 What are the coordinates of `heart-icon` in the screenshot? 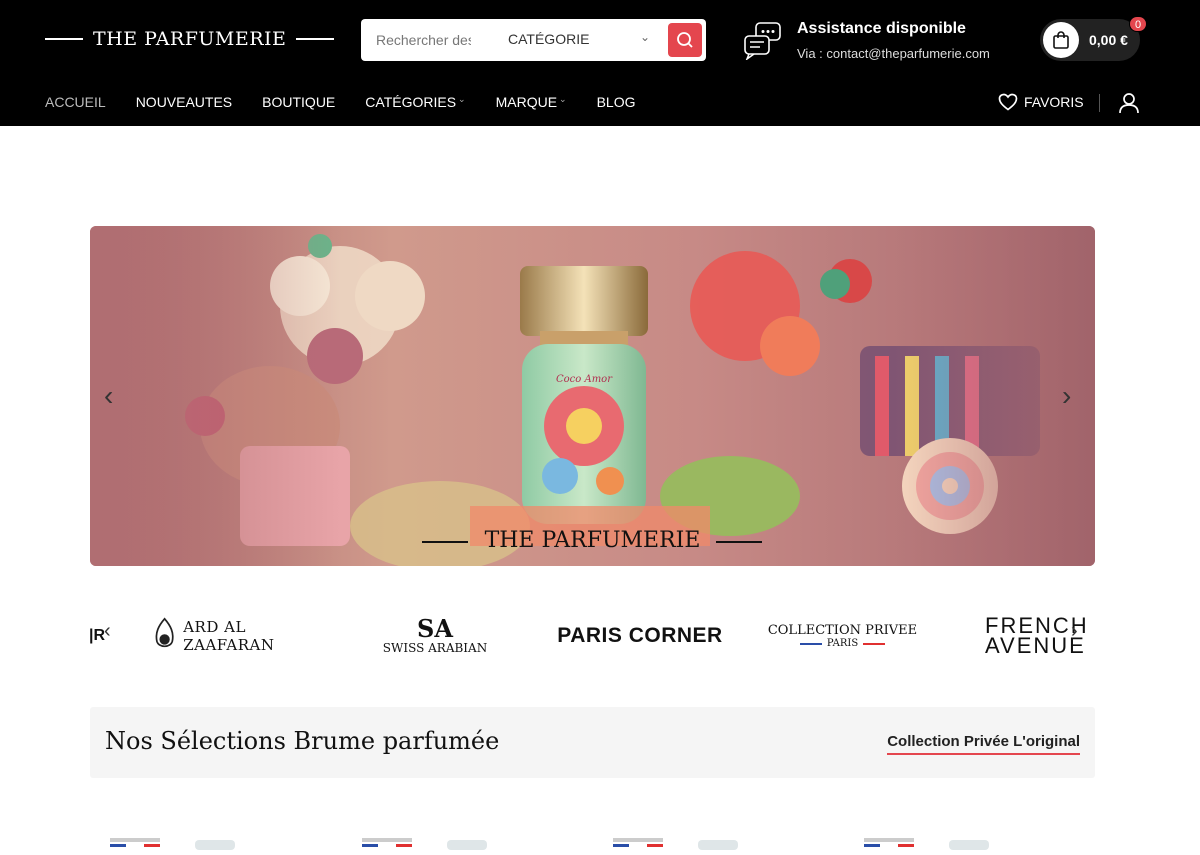 It's located at (1008, 102).